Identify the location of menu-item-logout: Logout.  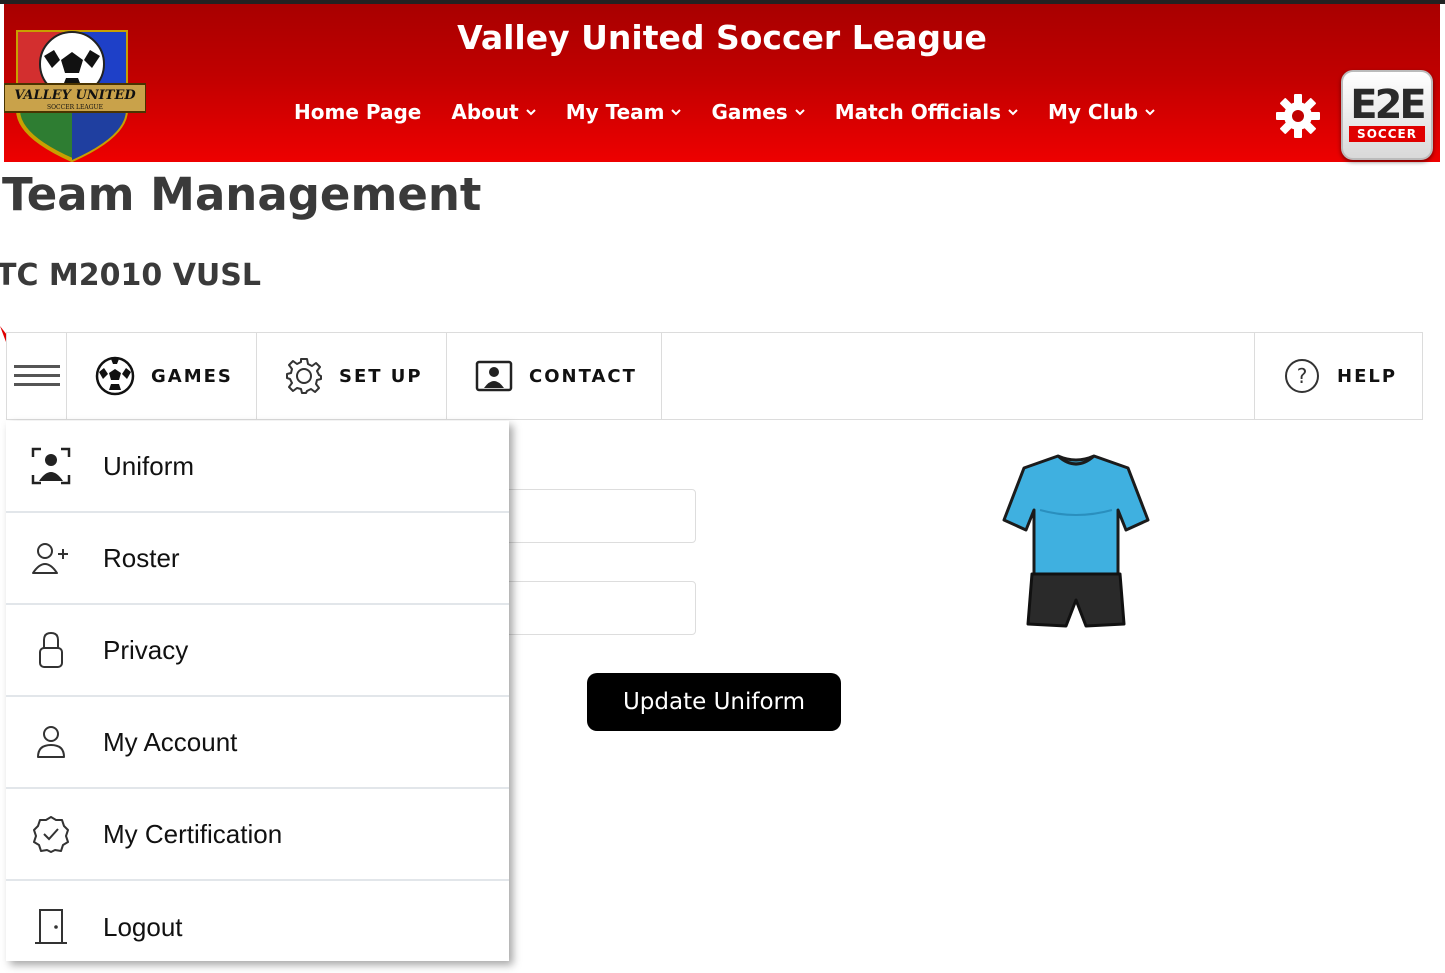
(257, 927).